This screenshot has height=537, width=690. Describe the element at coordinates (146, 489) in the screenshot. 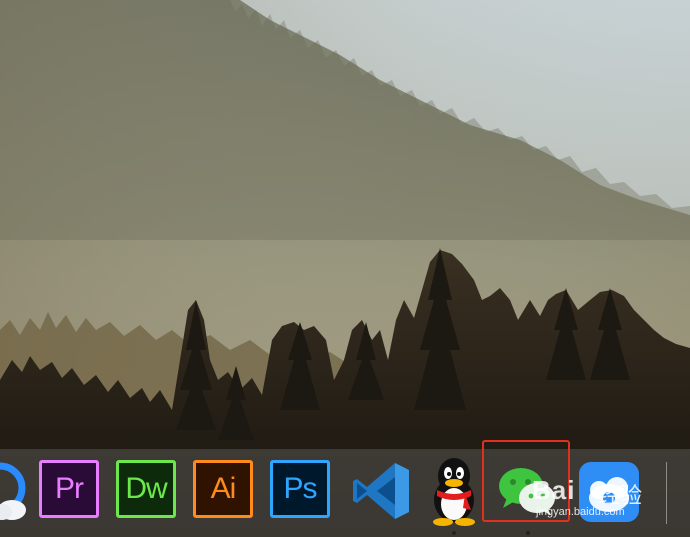

I see `dock-app-dreamweaver-icon: Dw` at that location.